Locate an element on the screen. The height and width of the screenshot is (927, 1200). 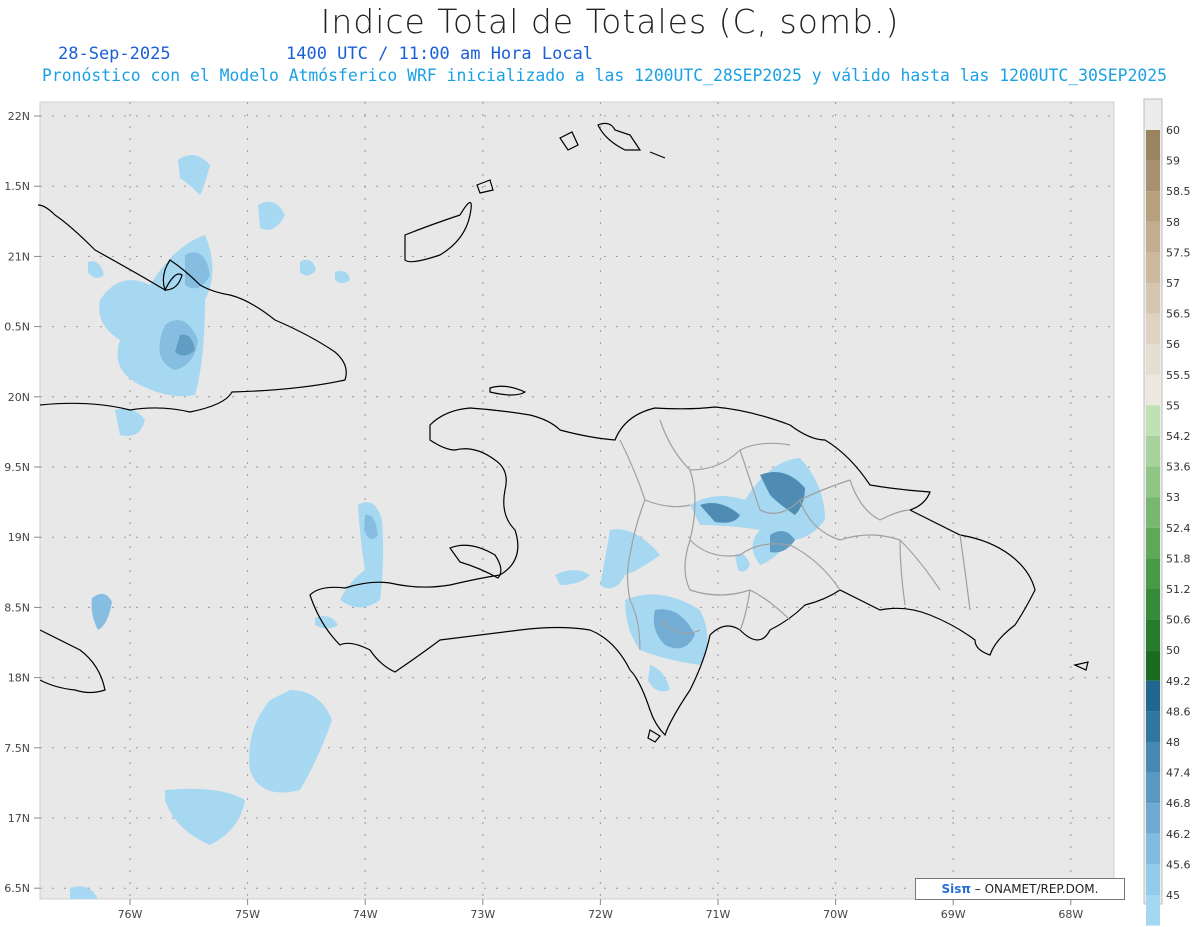
lon-label: 74W is located at coordinates (365, 914).